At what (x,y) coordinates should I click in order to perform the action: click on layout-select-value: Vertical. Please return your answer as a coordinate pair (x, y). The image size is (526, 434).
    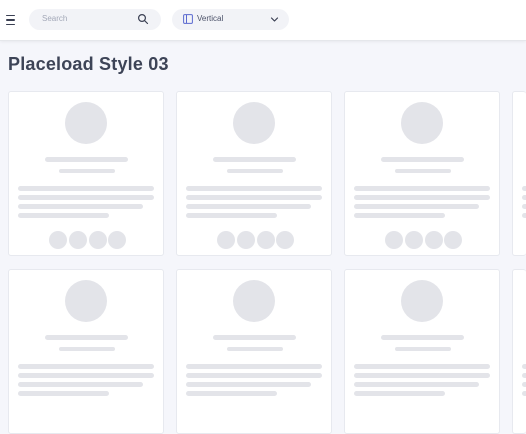
    Looking at the image, I should click on (210, 18).